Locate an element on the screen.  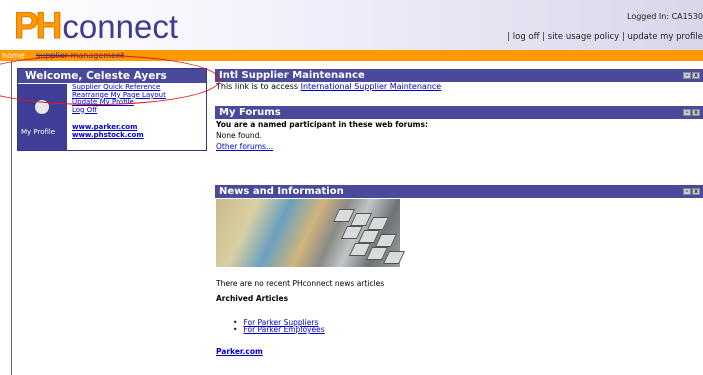
intl-portlet-title: Intl Supplier Maintenance is located at coordinates (292, 75).